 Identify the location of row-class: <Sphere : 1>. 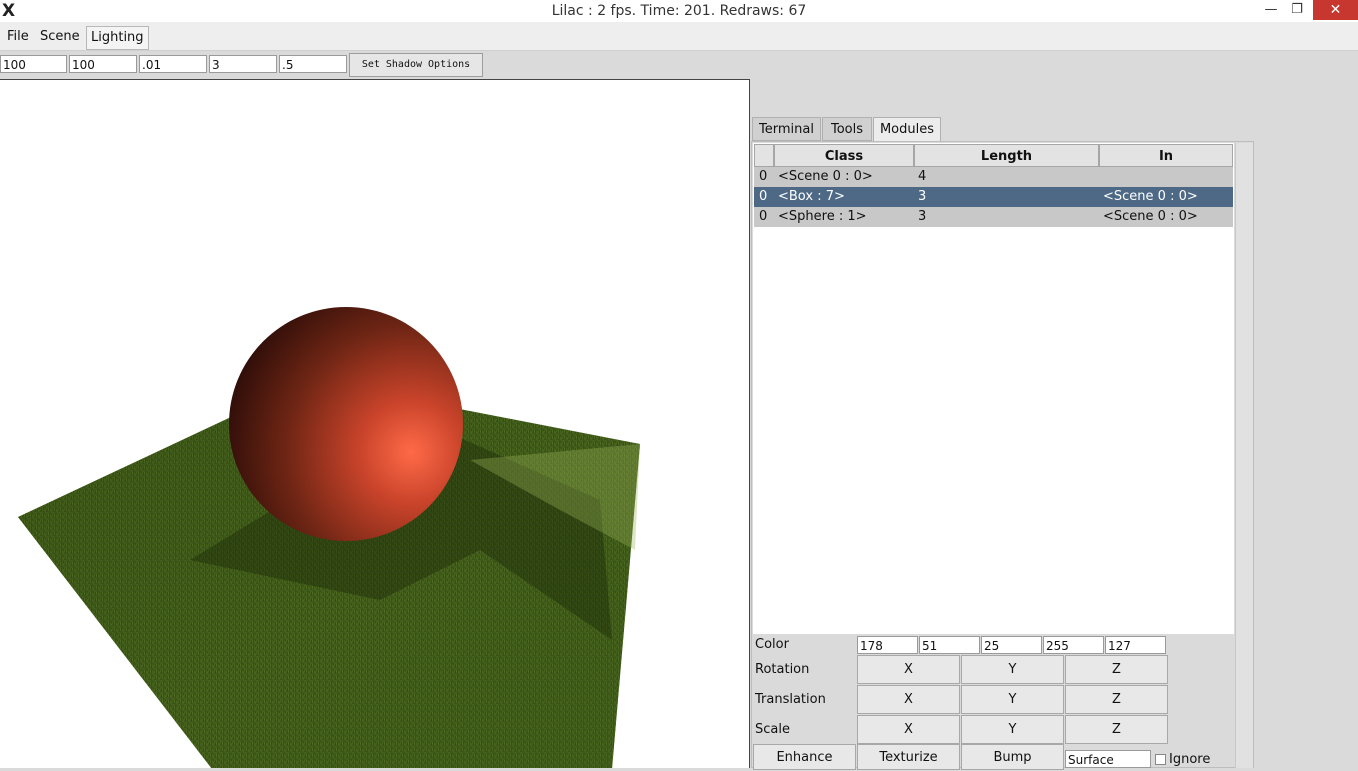
(822, 216).